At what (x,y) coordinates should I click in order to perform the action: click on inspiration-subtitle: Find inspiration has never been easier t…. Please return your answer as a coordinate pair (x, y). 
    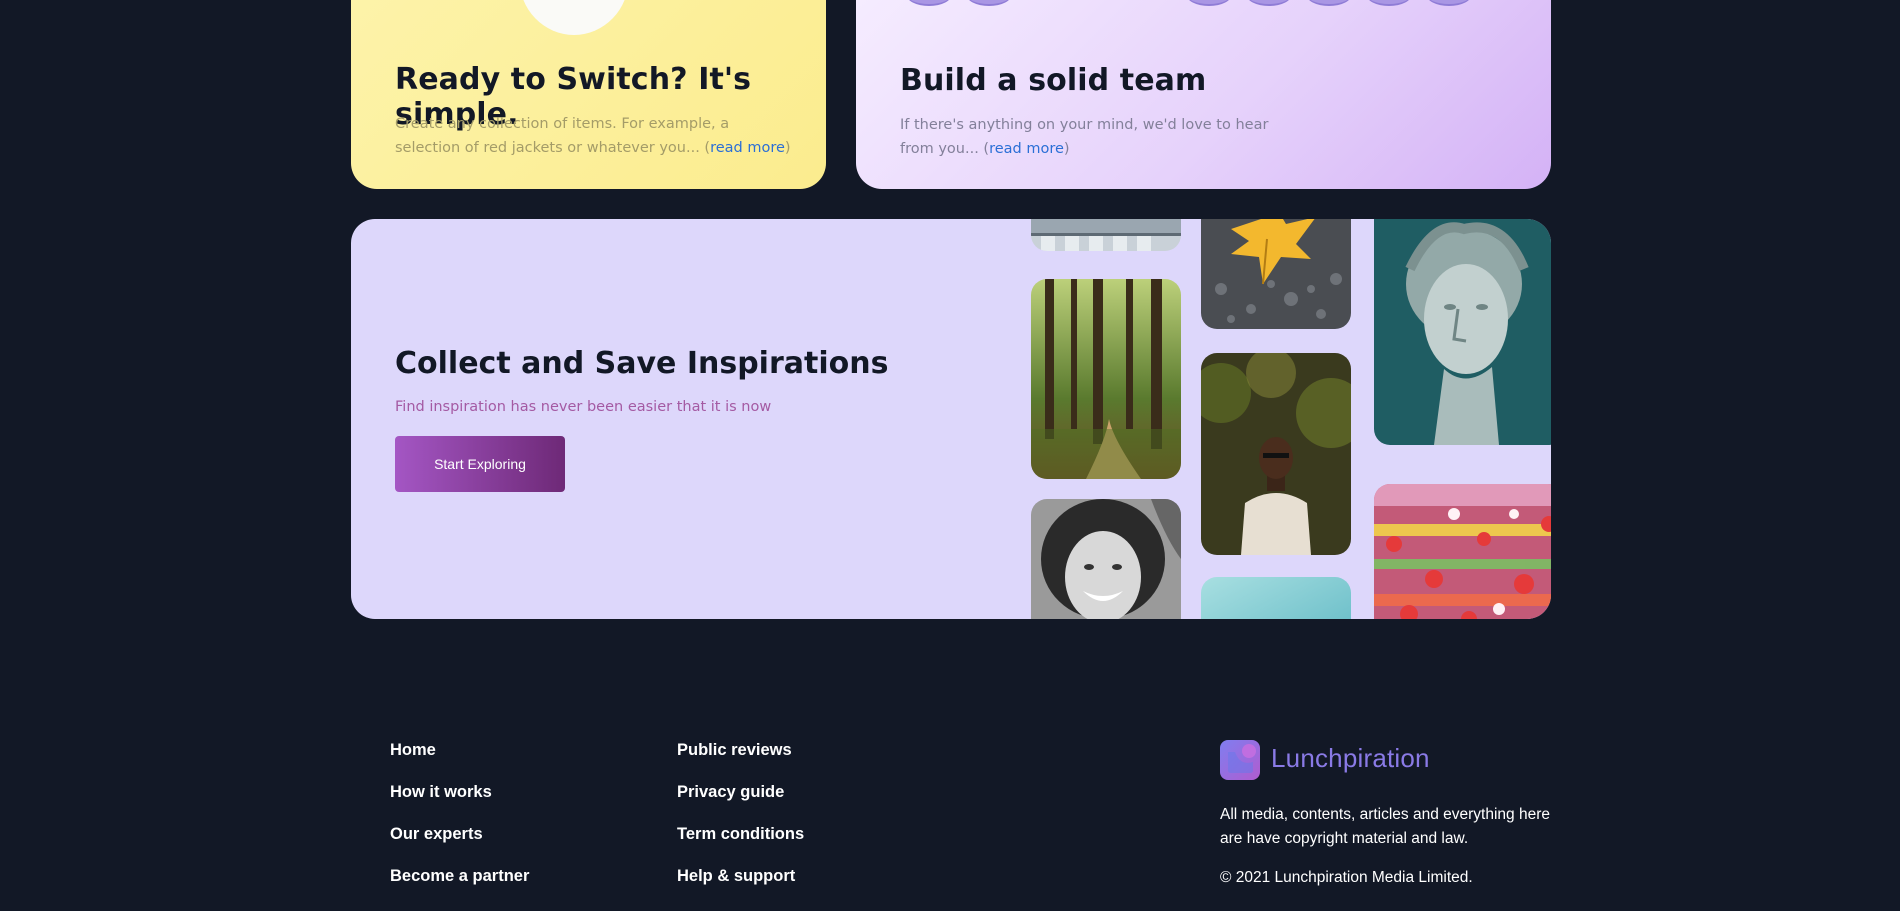
    Looking at the image, I should click on (583, 407).